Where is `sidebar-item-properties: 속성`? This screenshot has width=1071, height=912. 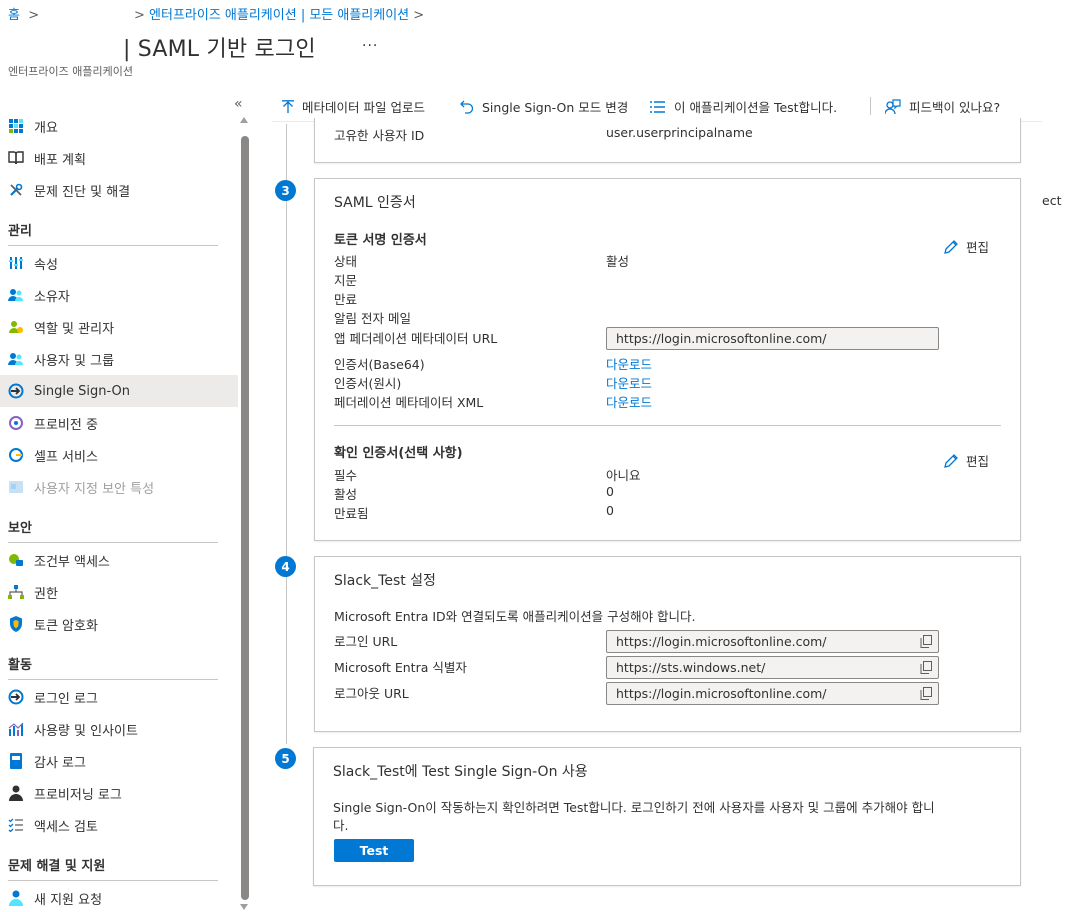
sidebar-item-properties: 속성 is located at coordinates (119, 263).